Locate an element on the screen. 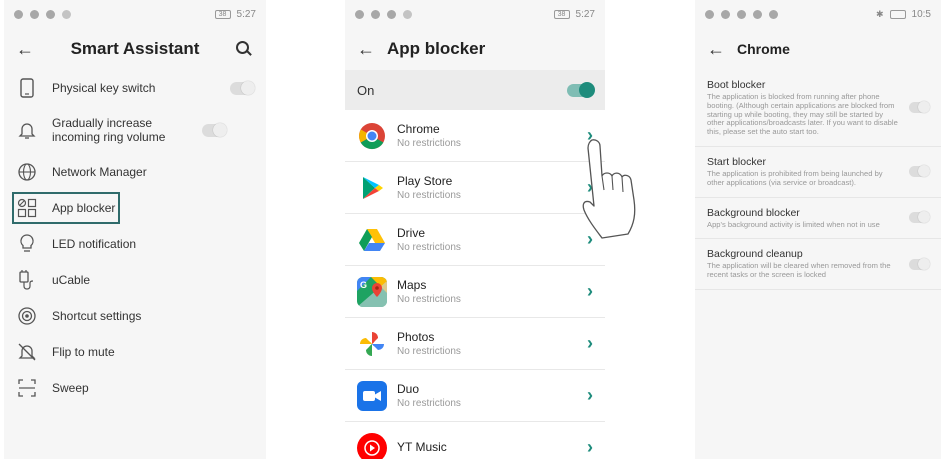 The height and width of the screenshot is (459, 941). setting-label: Flip to mute is located at coordinates (83, 352).